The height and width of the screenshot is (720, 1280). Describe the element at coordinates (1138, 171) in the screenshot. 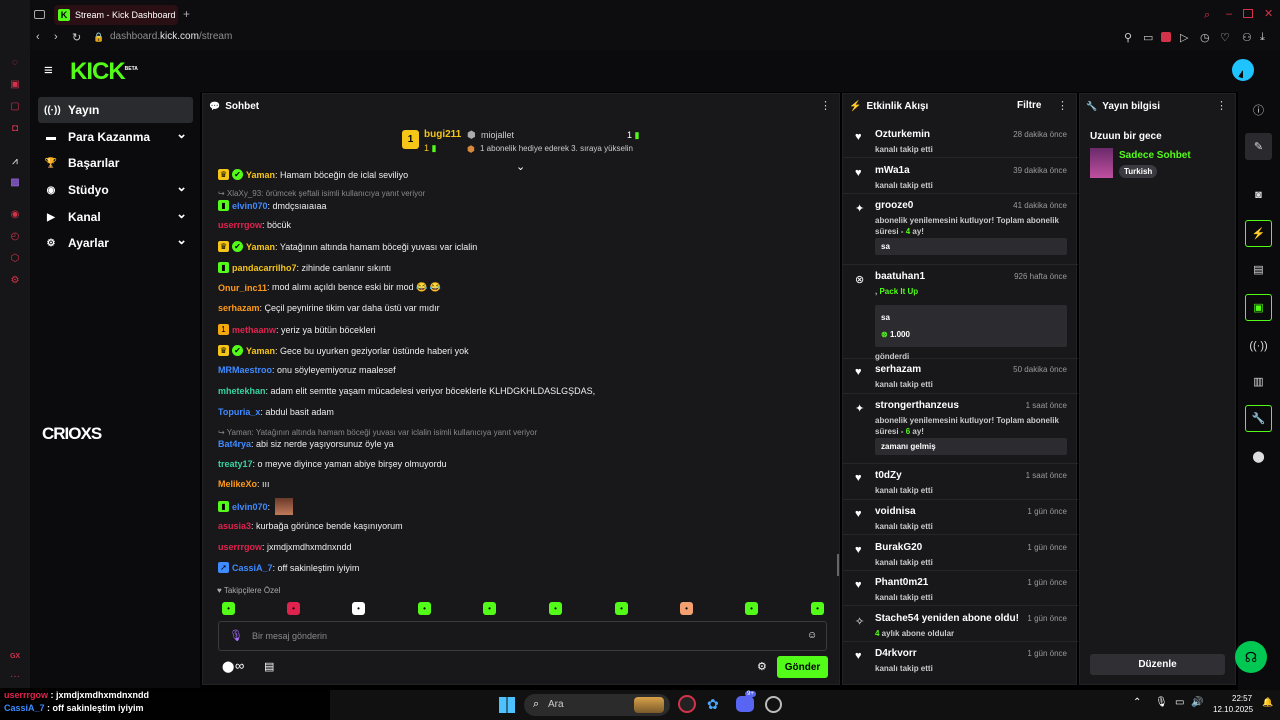

I see `language-tag: Turkish` at that location.